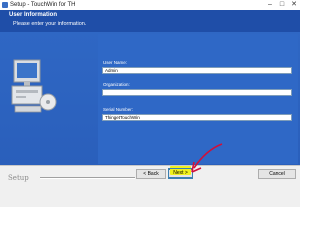  Describe the element at coordinates (115, 62) in the screenshot. I see `user-name-label: User Name:` at that location.